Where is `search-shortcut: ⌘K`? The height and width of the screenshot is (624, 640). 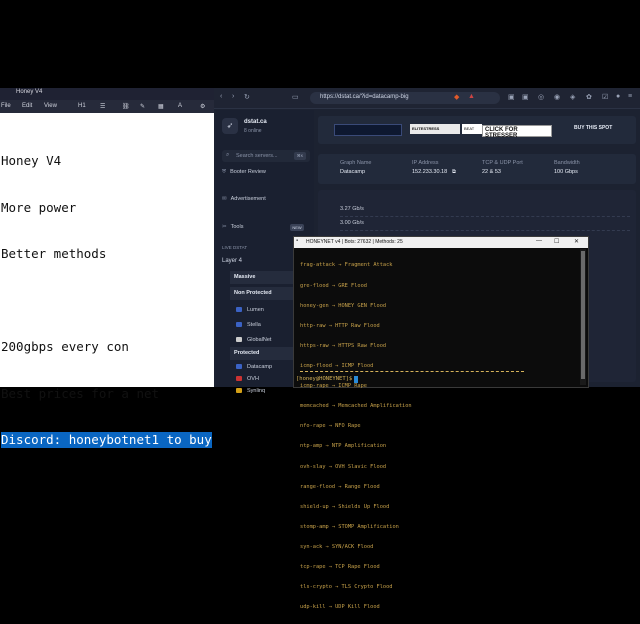 search-shortcut: ⌘K is located at coordinates (300, 156).